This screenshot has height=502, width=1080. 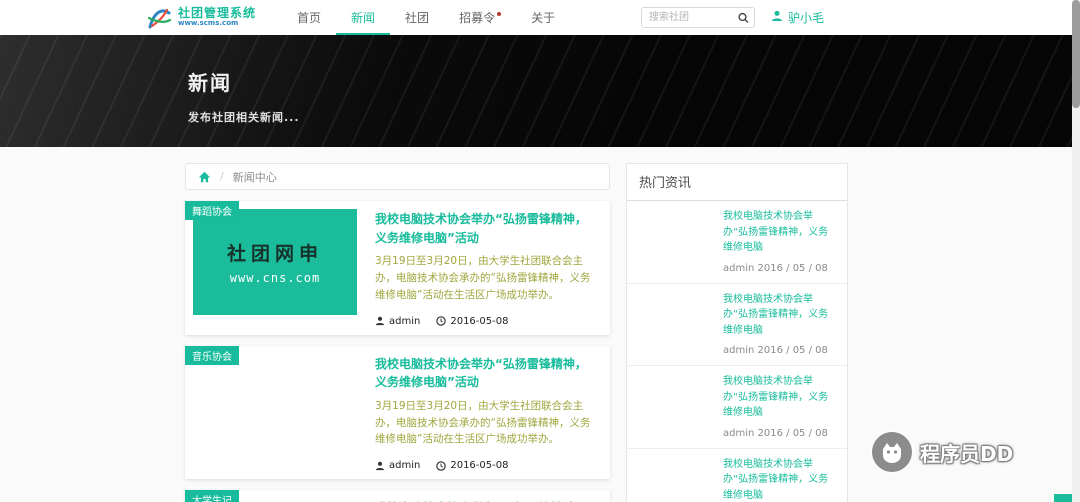 What do you see at coordinates (737, 182) in the screenshot?
I see `hot-news-heading: 热门资讯` at bounding box center [737, 182].